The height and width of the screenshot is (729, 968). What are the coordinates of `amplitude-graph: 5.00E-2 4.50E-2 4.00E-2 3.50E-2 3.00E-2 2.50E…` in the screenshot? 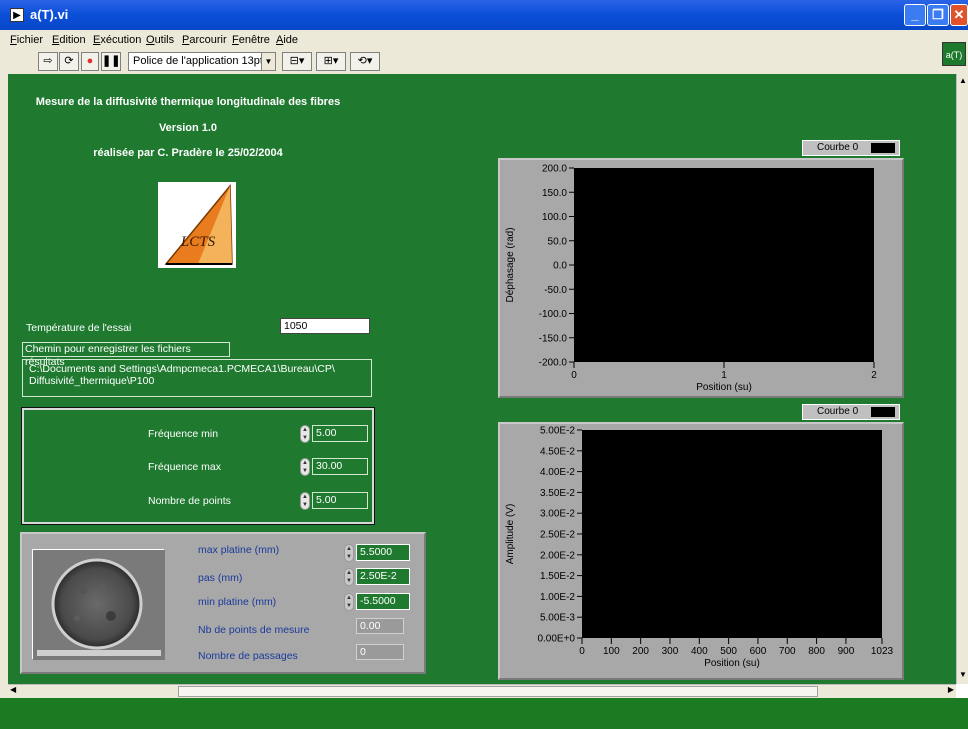 It's located at (701, 551).